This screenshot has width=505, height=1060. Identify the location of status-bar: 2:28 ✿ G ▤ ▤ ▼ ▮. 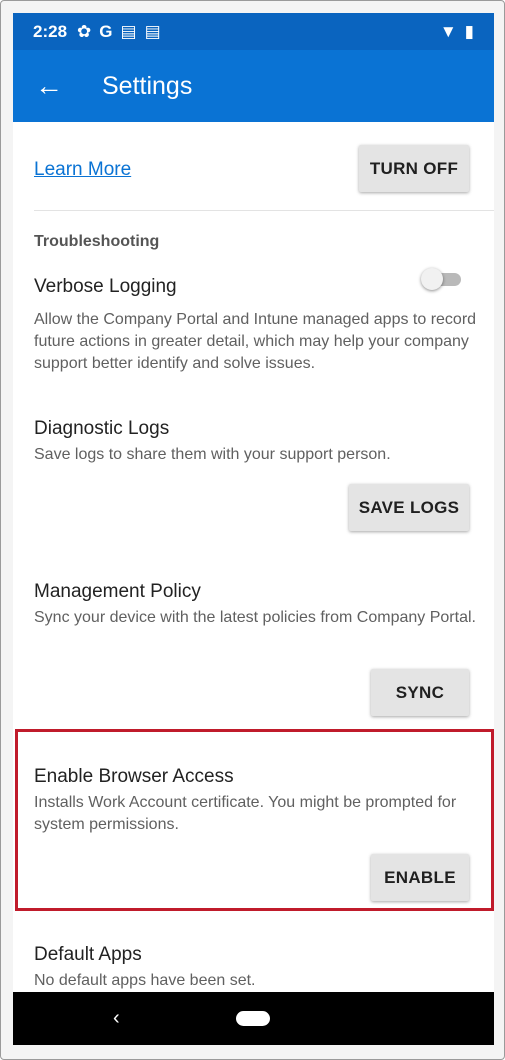
(253, 31).